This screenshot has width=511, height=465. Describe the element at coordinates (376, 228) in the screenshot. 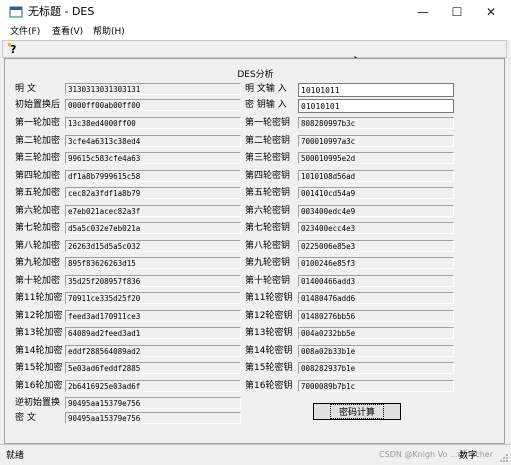

I see `round-key-value-7: 023400ecc4e3` at that location.